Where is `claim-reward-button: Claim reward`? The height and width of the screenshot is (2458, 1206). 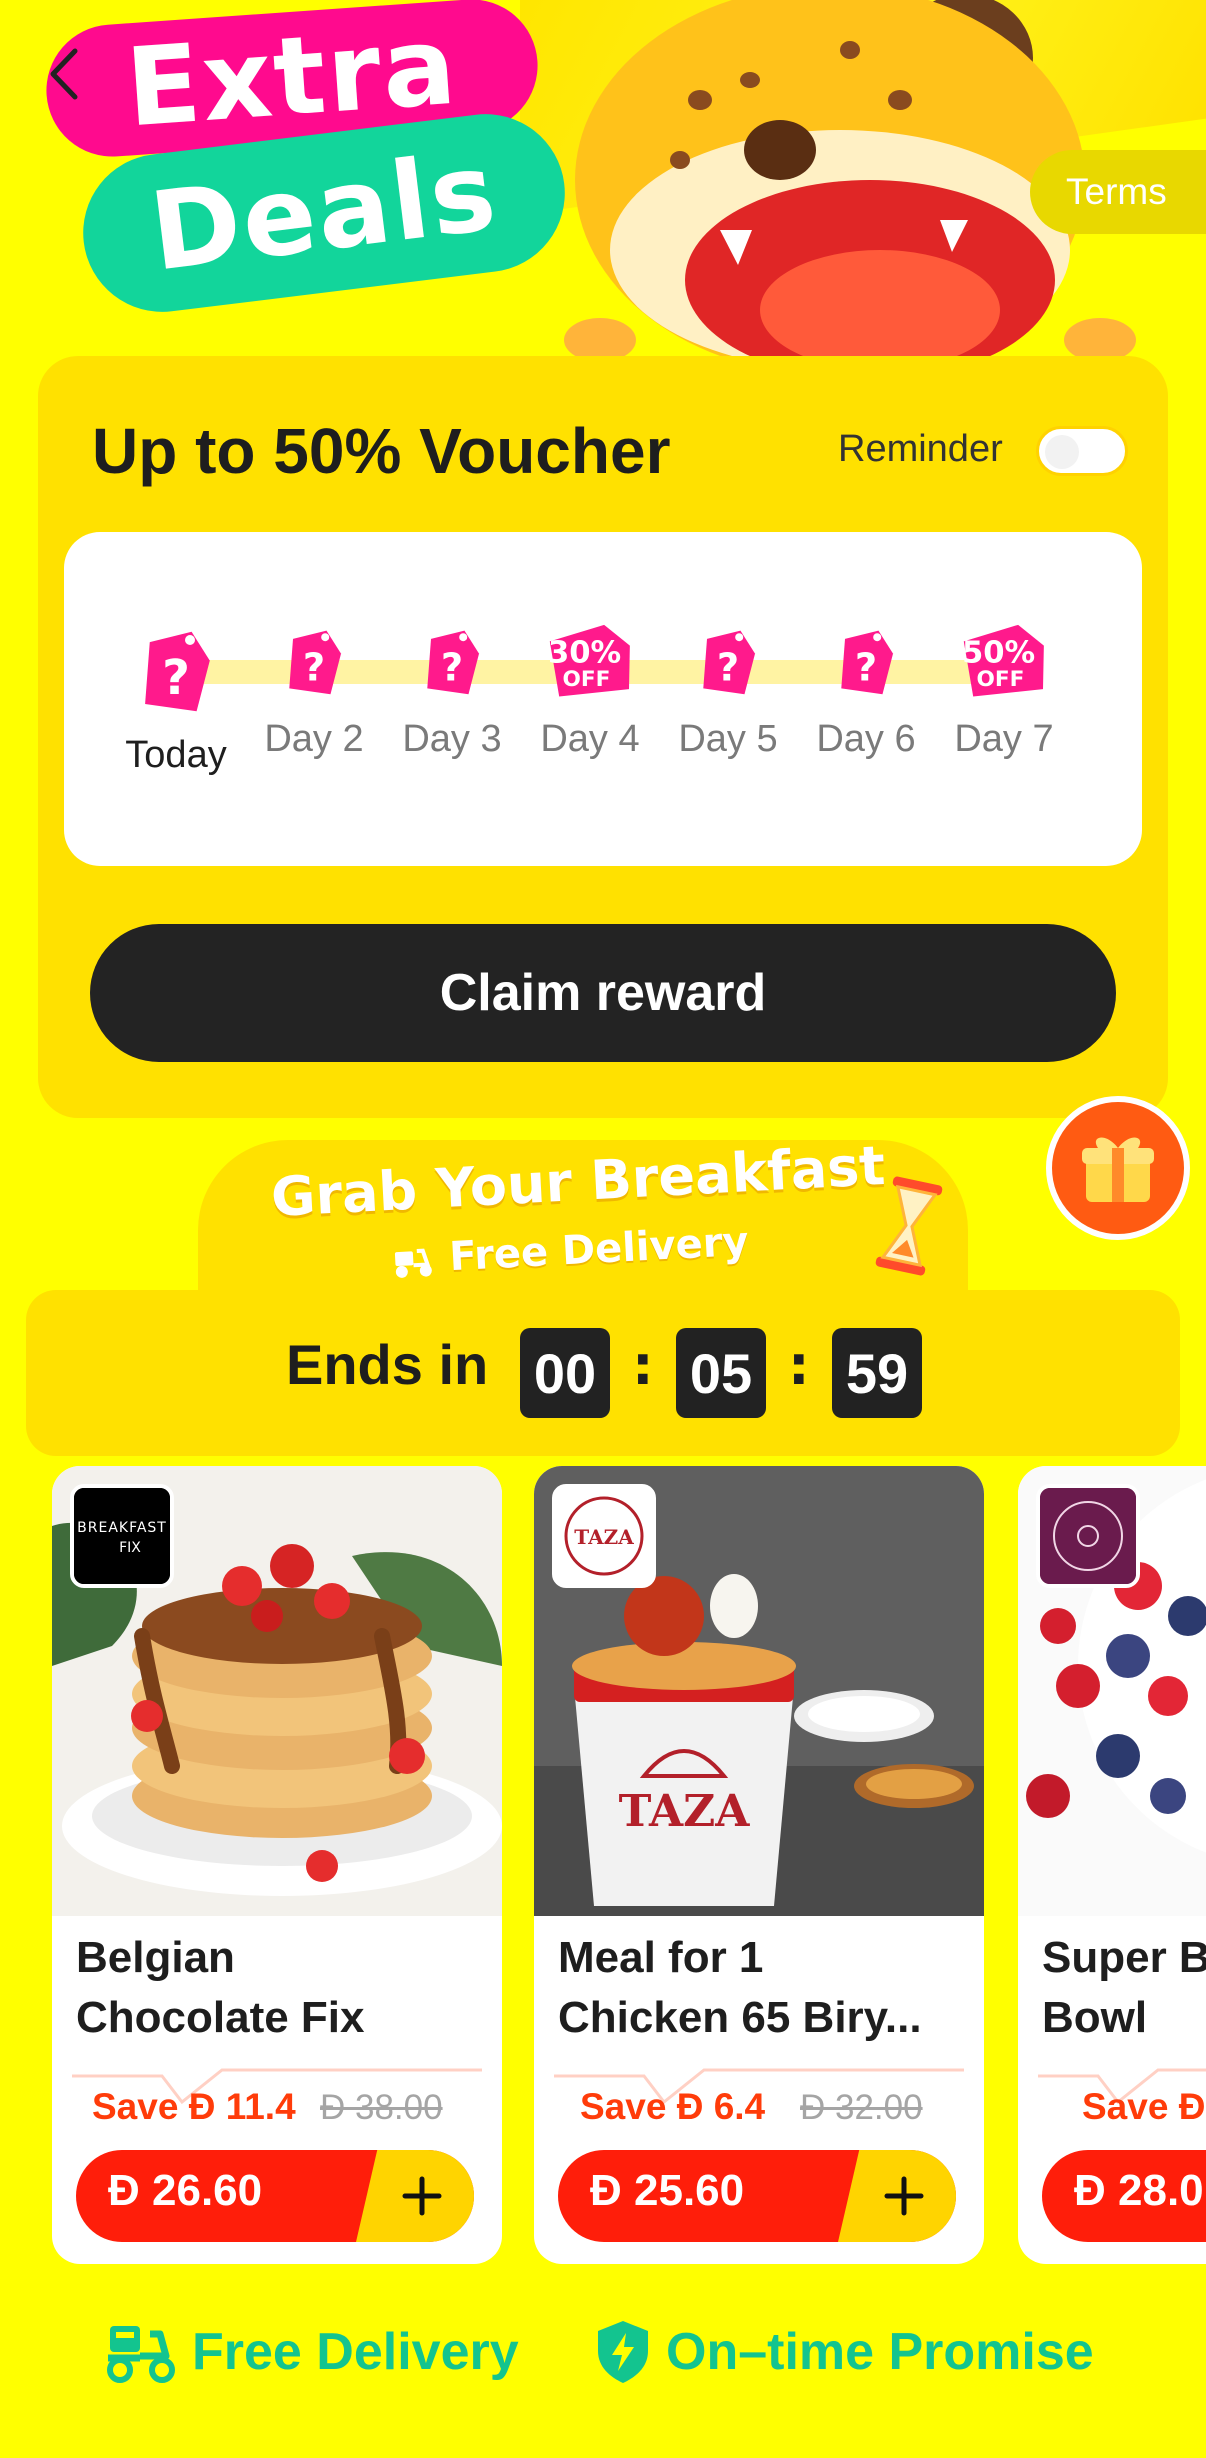
claim-reward-button: Claim reward is located at coordinates (603, 993).